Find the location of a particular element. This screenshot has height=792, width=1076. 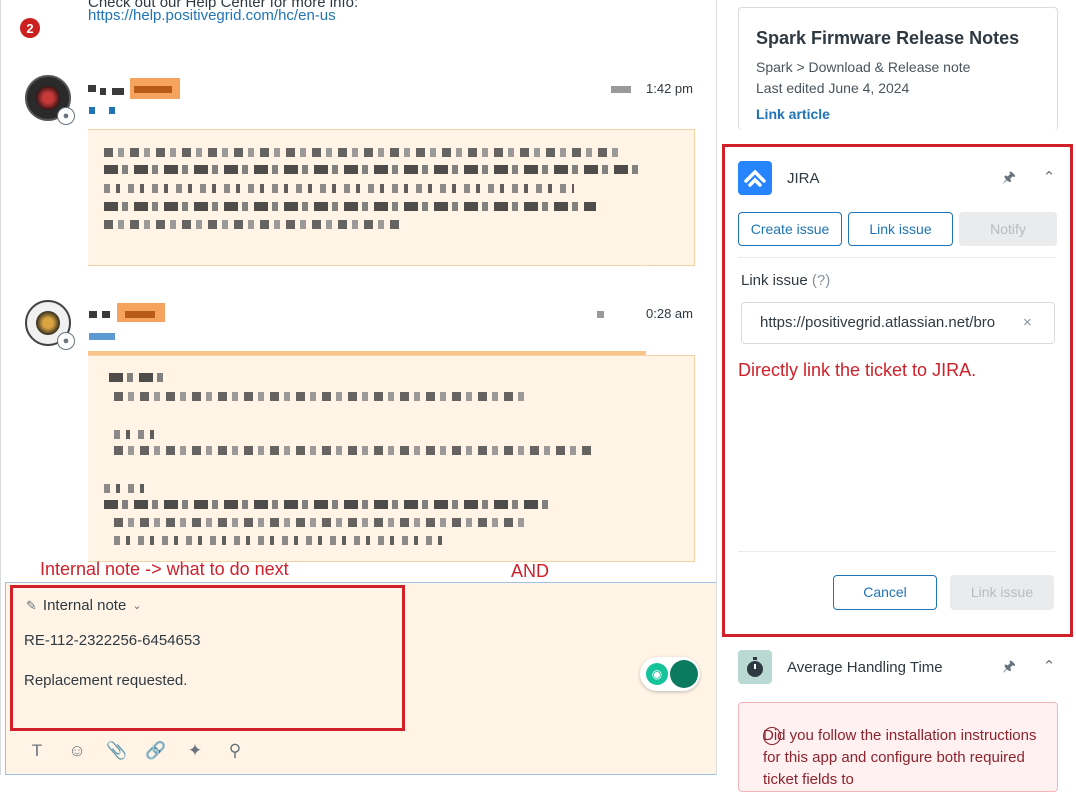

annotation-and: AND is located at coordinates (530, 571).